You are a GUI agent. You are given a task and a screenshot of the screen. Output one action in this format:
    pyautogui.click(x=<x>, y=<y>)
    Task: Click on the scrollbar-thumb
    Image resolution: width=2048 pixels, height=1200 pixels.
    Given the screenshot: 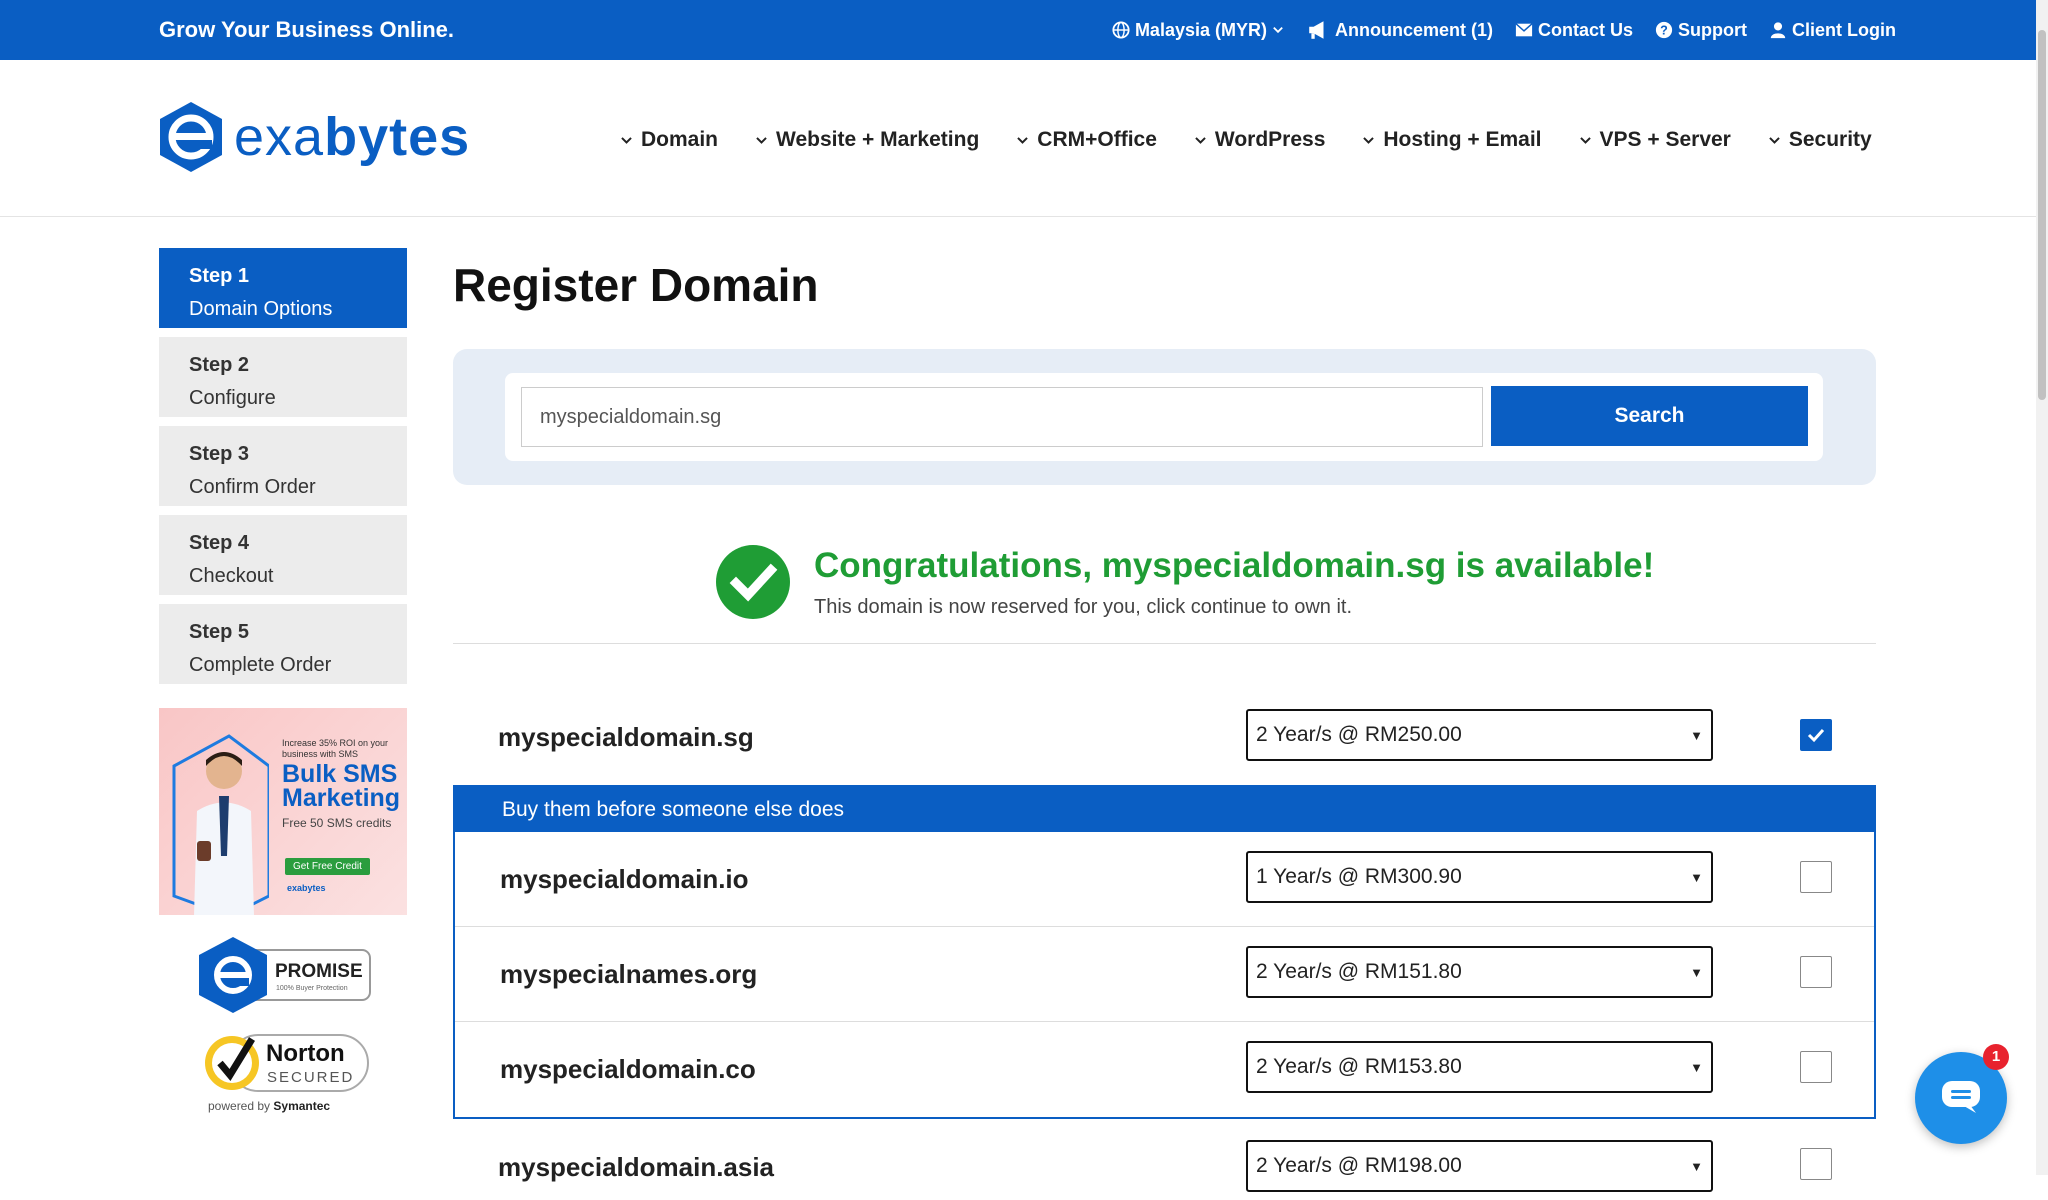 What is the action you would take?
    pyautogui.click(x=2042, y=215)
    